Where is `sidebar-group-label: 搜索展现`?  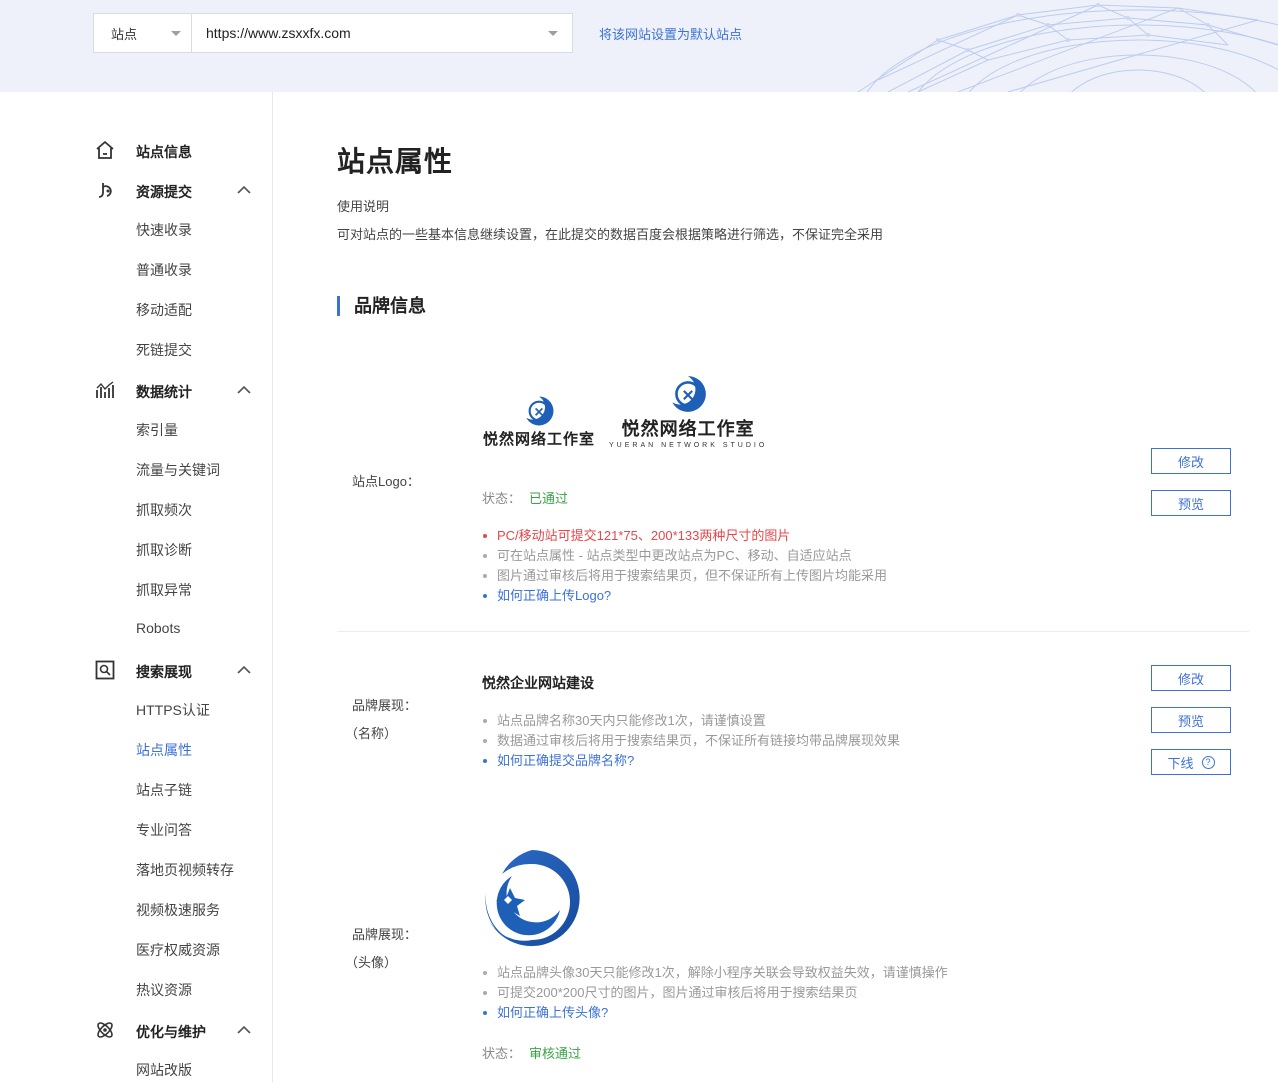
sidebar-group-label: 搜索展现 is located at coordinates (164, 672).